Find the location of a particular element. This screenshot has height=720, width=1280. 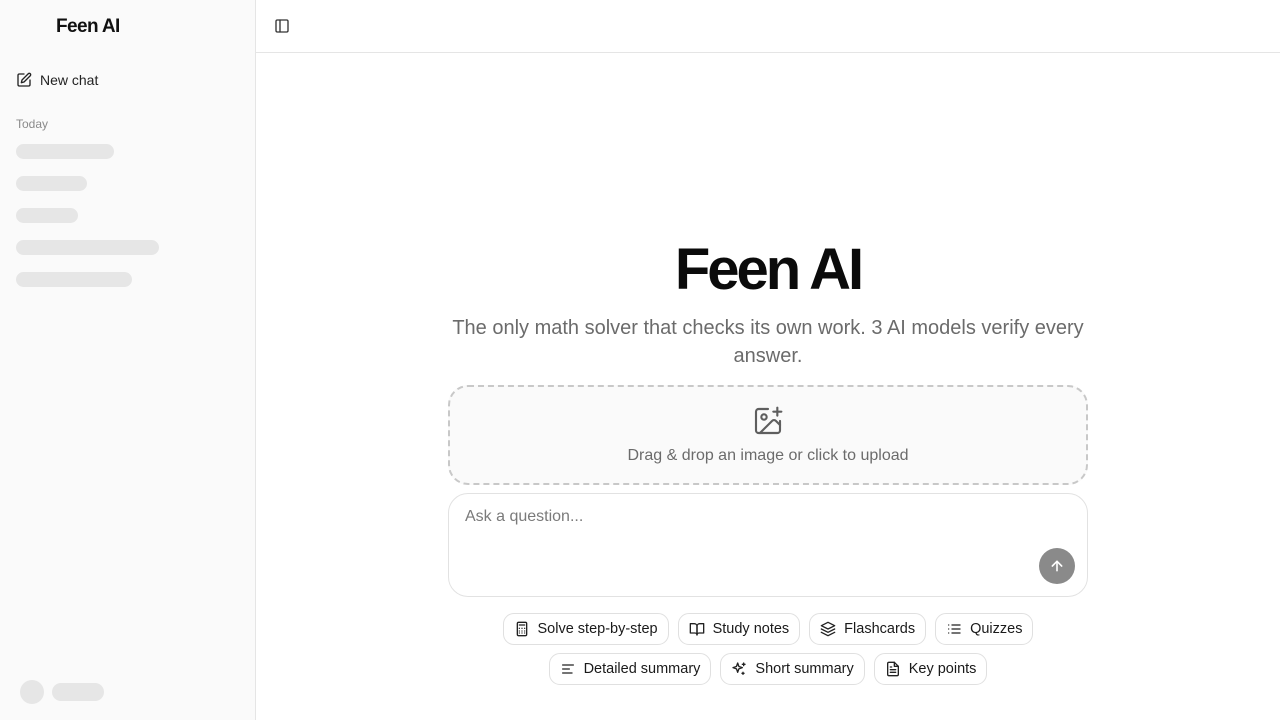

sparkles-icon is located at coordinates (739, 669).